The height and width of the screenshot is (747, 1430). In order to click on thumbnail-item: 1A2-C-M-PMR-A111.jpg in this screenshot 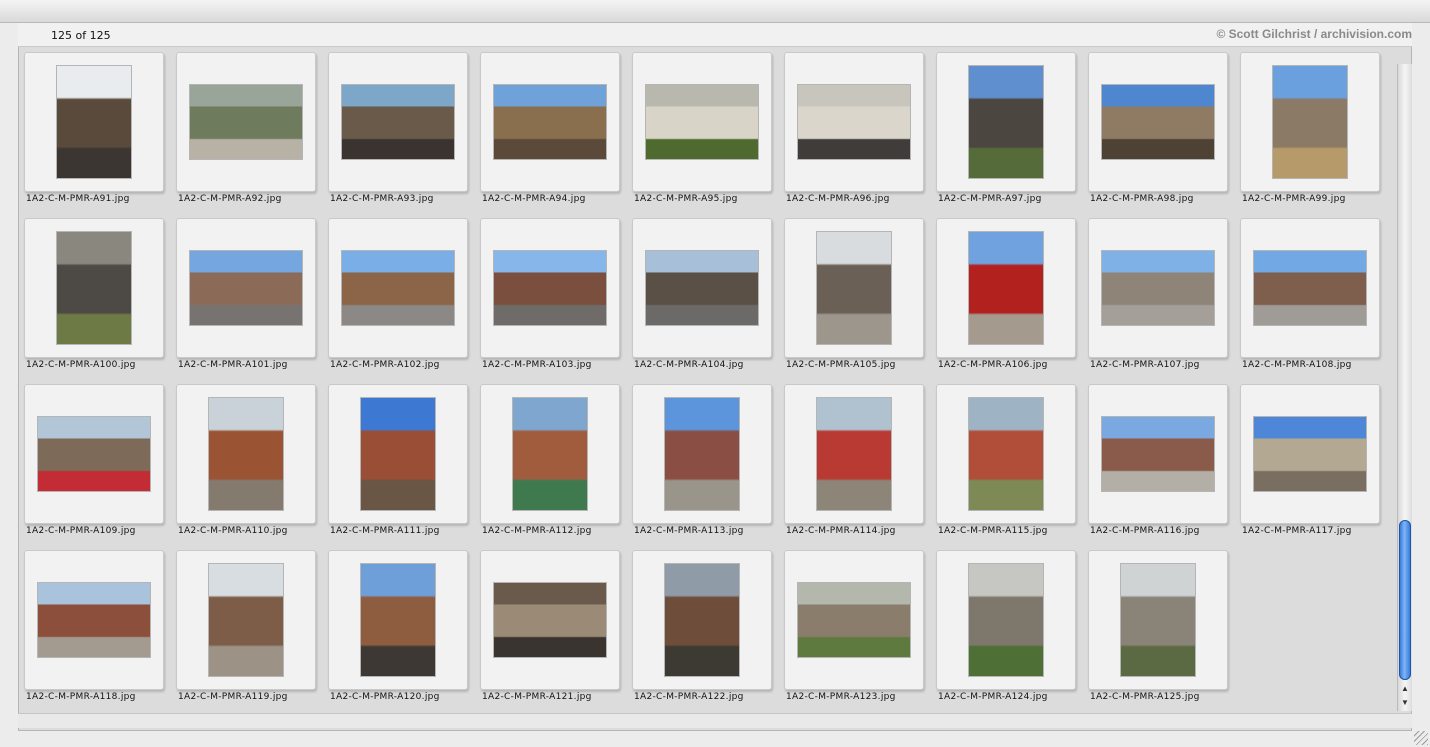, I will do `click(399, 463)`.